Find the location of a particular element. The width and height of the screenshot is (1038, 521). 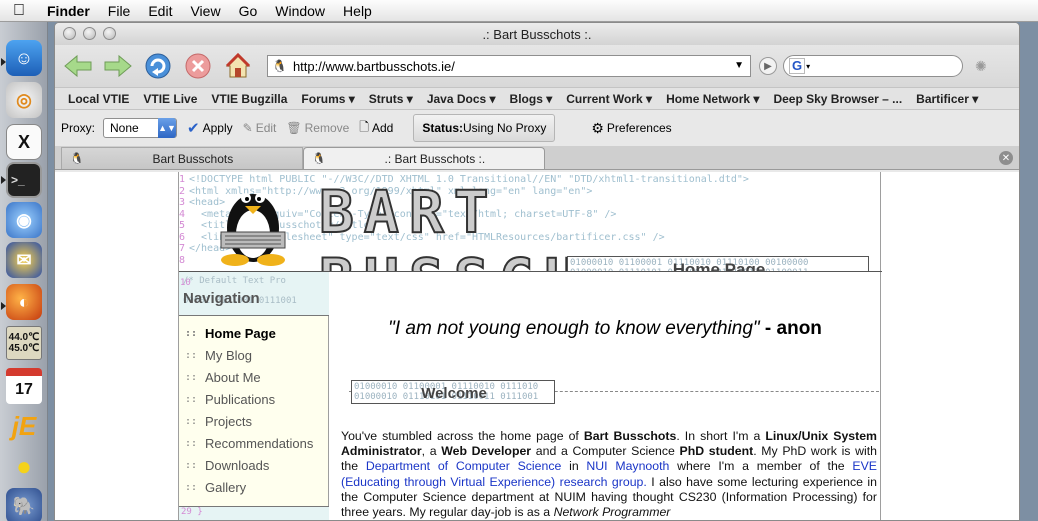

forward-arrow-icon is located at coordinates (118, 66).